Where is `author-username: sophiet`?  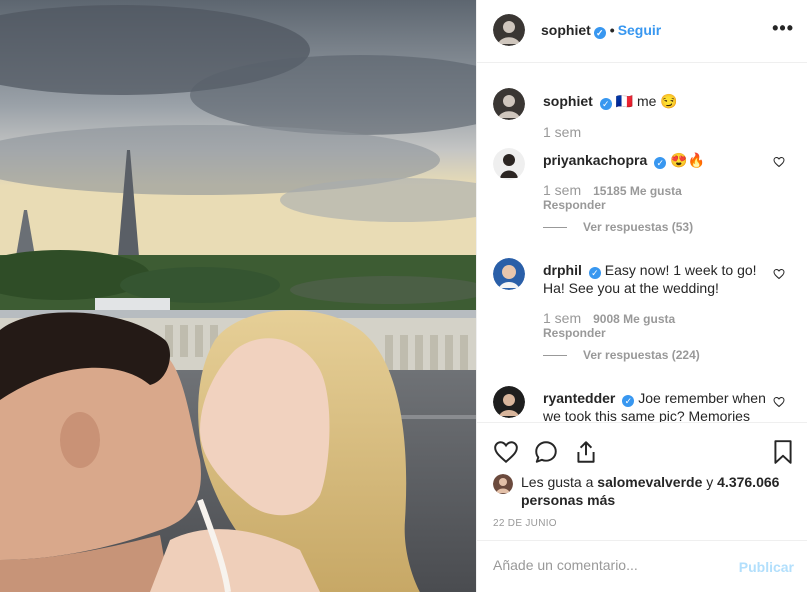 author-username: sophiet is located at coordinates (566, 30).